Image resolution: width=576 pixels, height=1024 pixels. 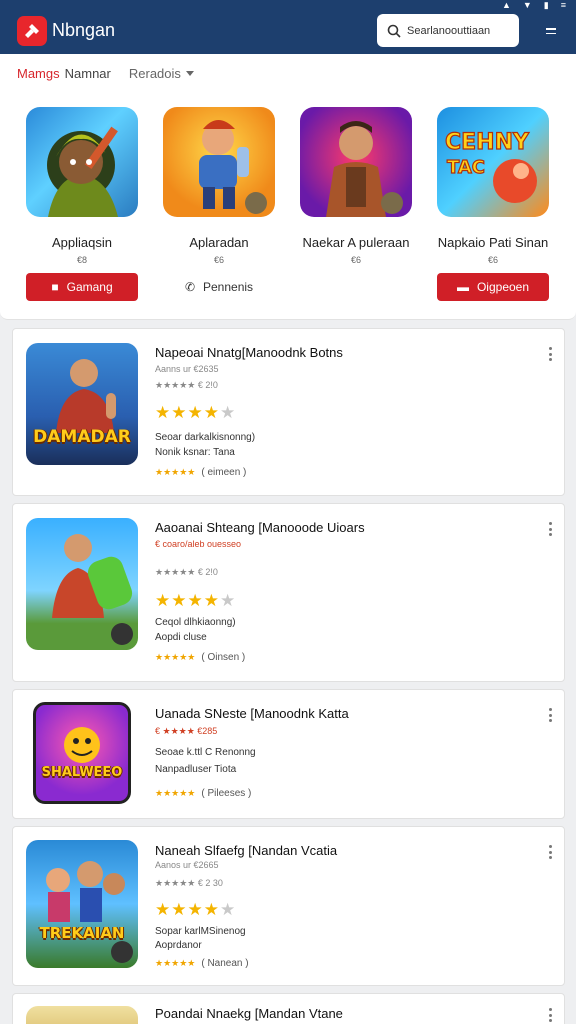 I want to click on list-item-4-rate-label: ( Nanean ), so click(x=225, y=963).